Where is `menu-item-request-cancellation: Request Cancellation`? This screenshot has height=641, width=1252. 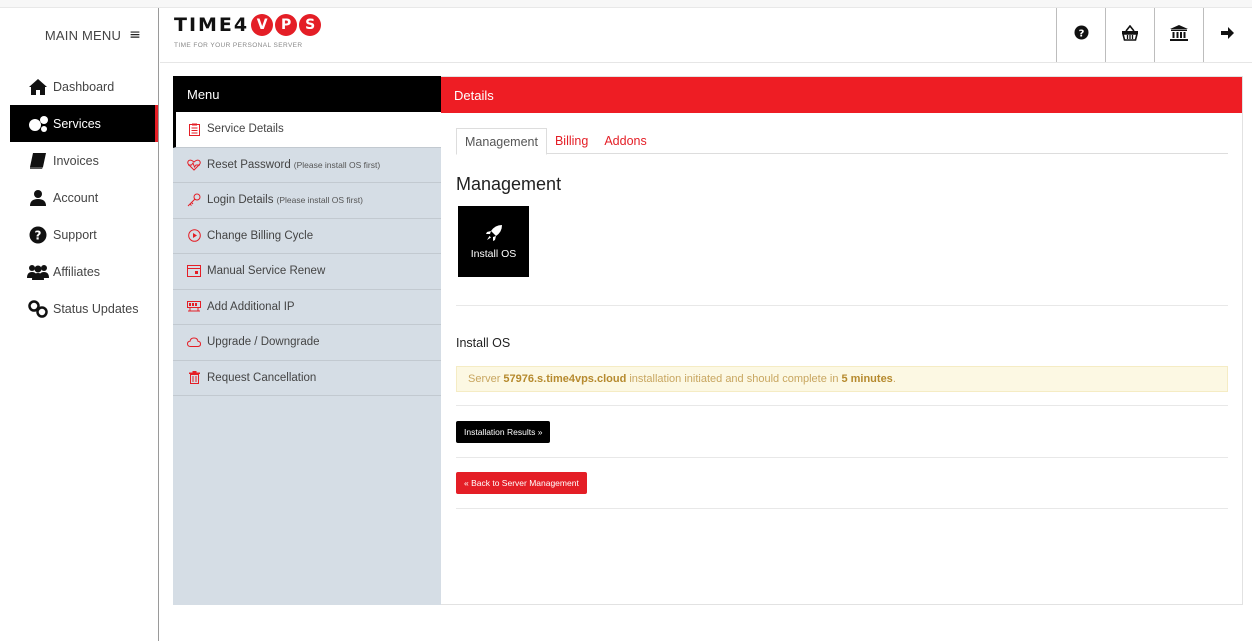 menu-item-request-cancellation: Request Cancellation is located at coordinates (307, 378).